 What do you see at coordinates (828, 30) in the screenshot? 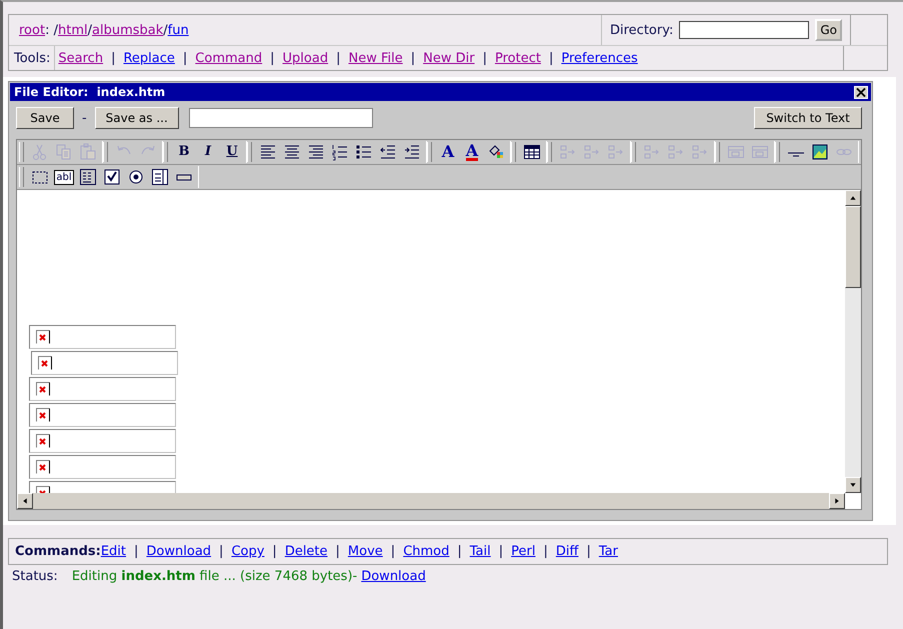
I see `go-button: Go` at bounding box center [828, 30].